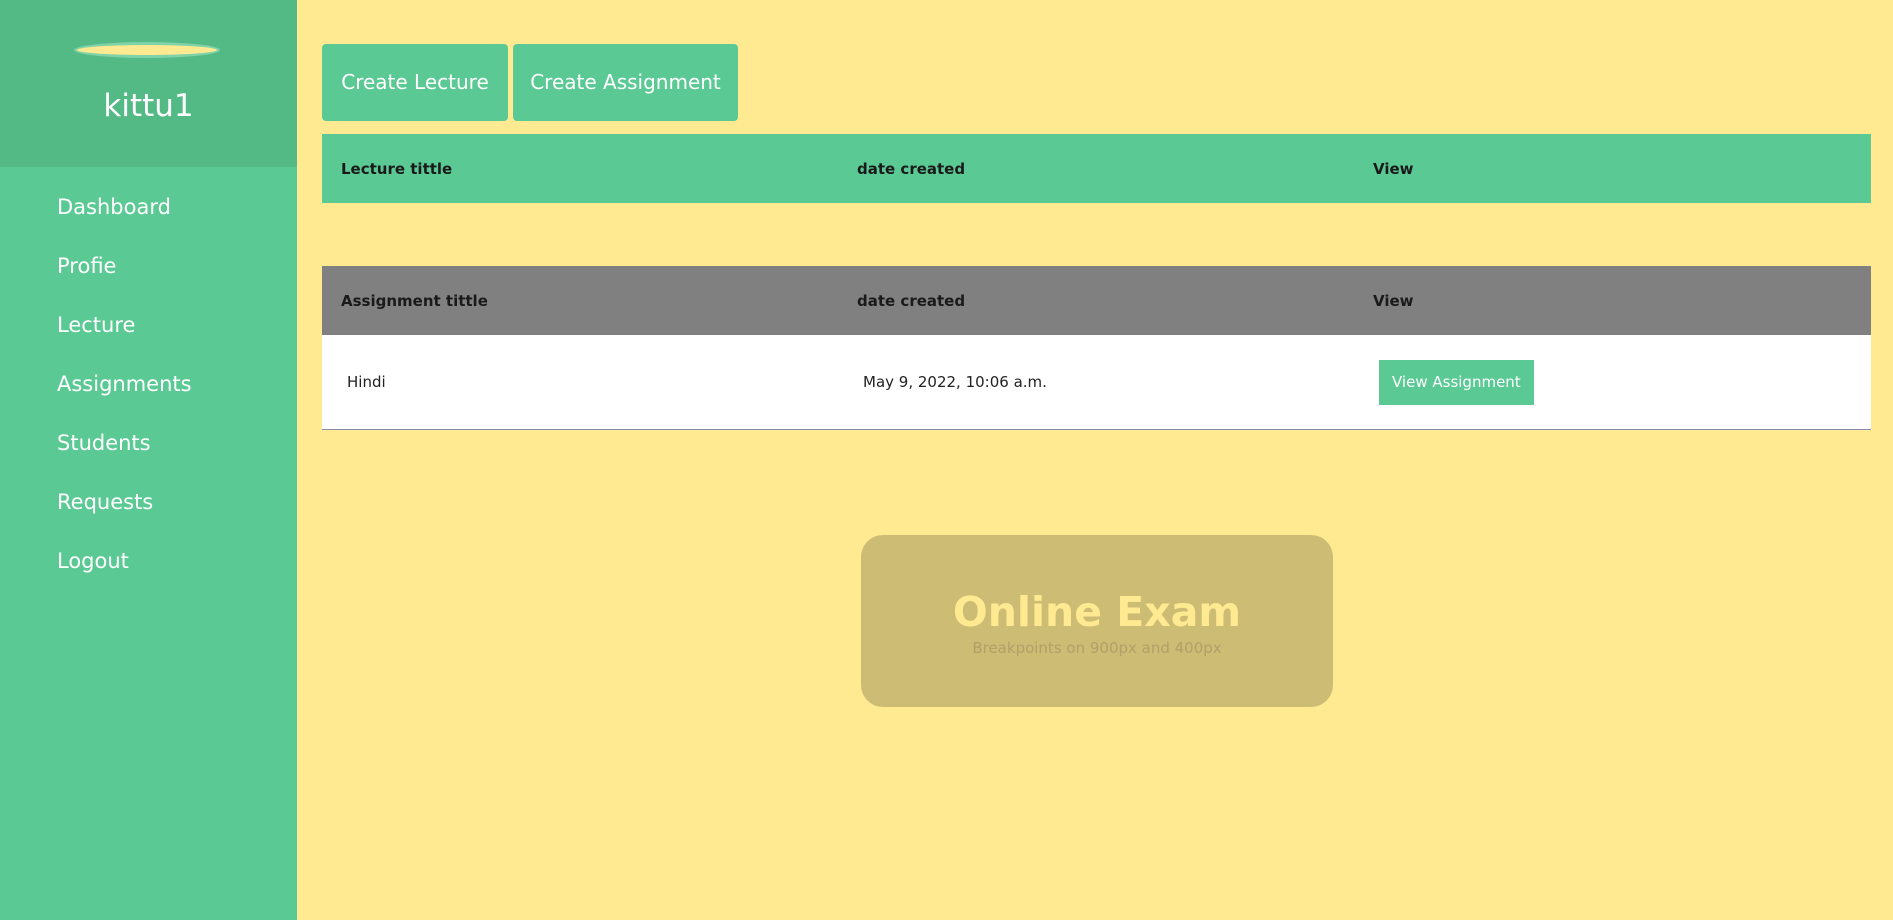 Image resolution: width=1893 pixels, height=920 pixels. What do you see at coordinates (1096, 300) in the screenshot?
I see `assignment-table-header: Assignment tittle date created View` at bounding box center [1096, 300].